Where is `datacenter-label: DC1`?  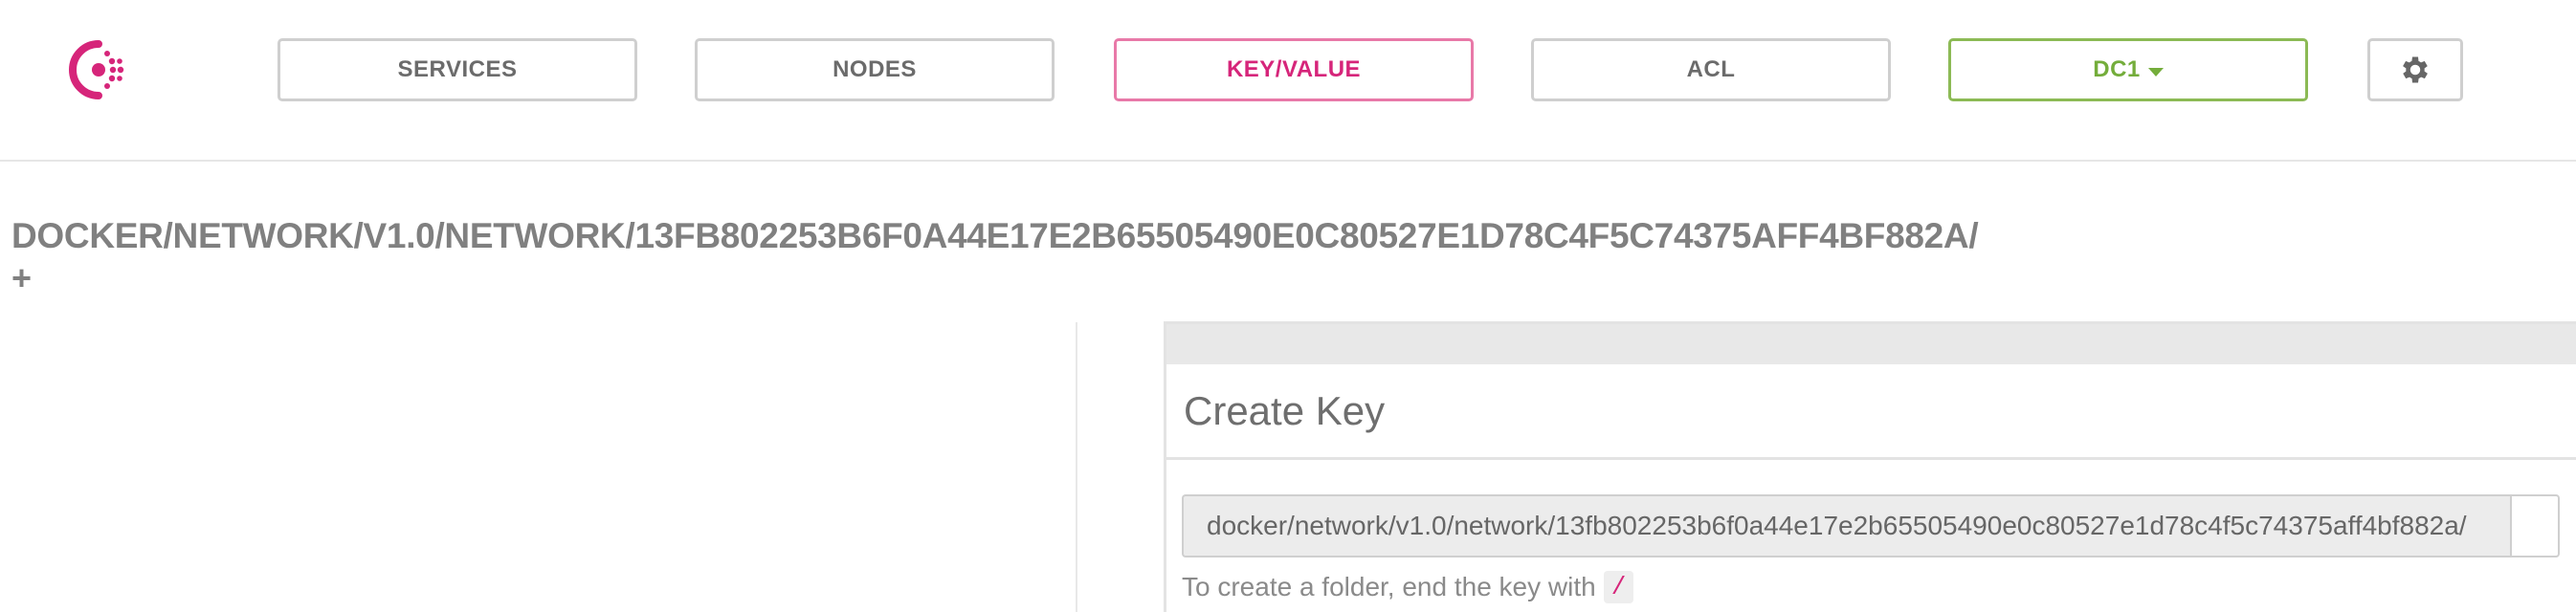
datacenter-label: DC1 is located at coordinates (2117, 69).